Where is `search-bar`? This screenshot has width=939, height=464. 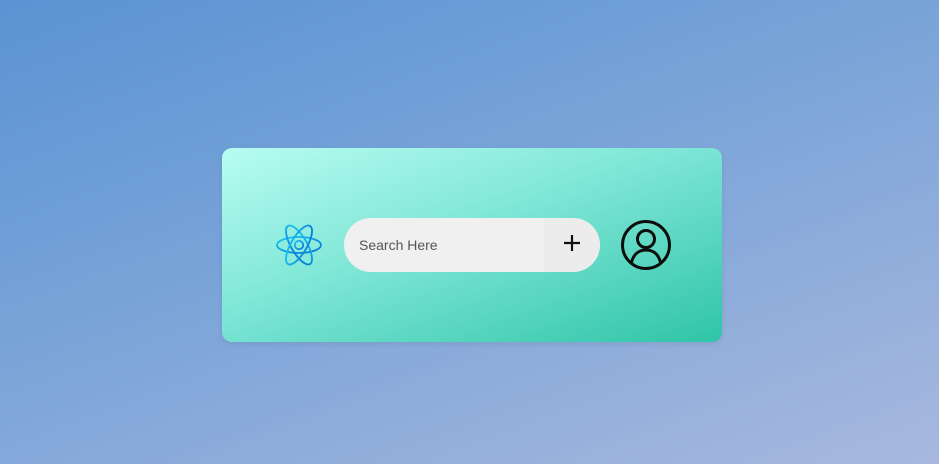
search-bar is located at coordinates (472, 245).